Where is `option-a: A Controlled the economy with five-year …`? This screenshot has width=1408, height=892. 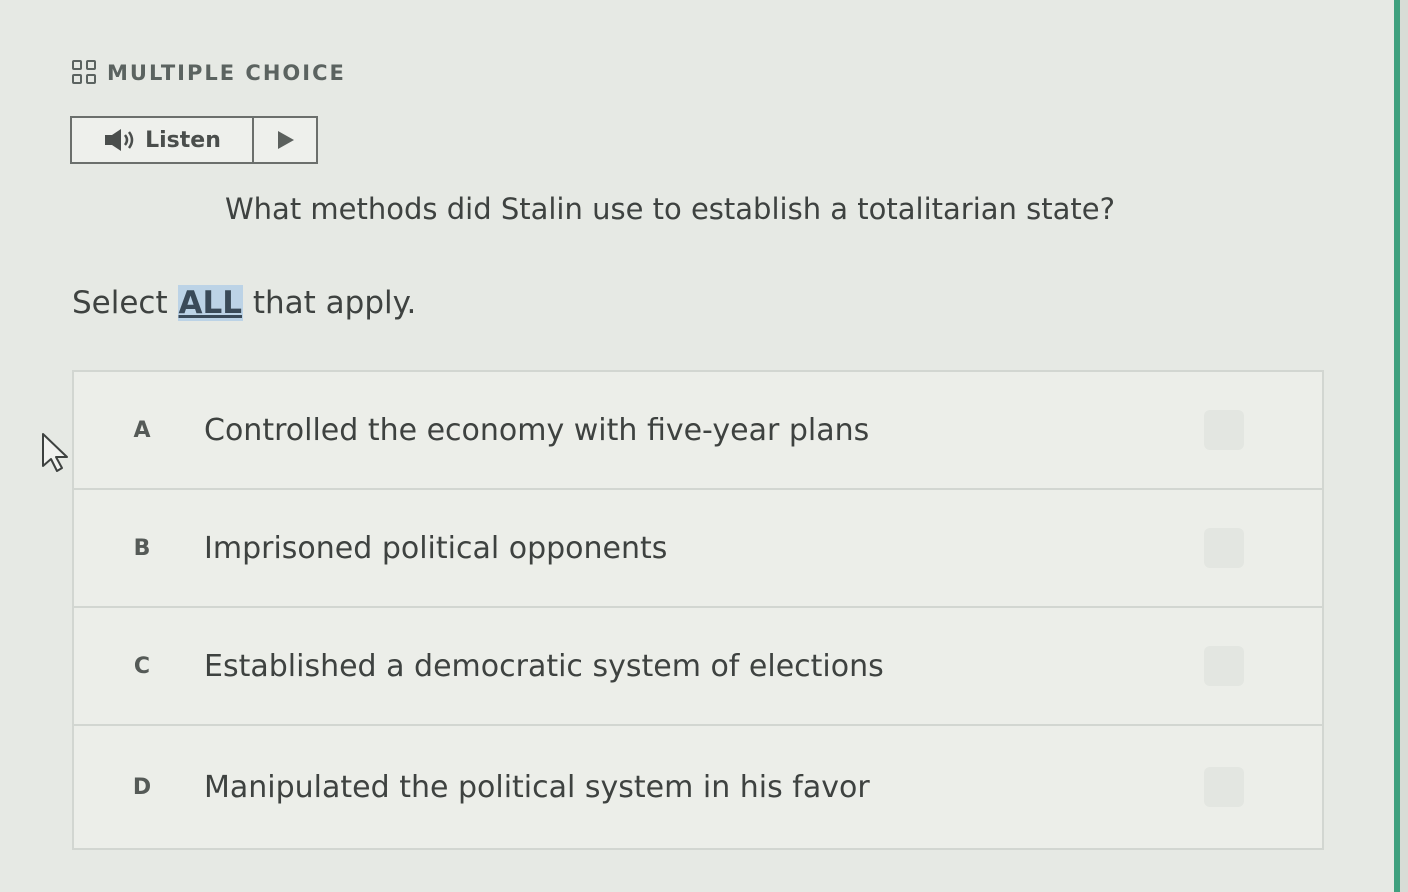 option-a: A Controlled the economy with five-year … is located at coordinates (698, 431).